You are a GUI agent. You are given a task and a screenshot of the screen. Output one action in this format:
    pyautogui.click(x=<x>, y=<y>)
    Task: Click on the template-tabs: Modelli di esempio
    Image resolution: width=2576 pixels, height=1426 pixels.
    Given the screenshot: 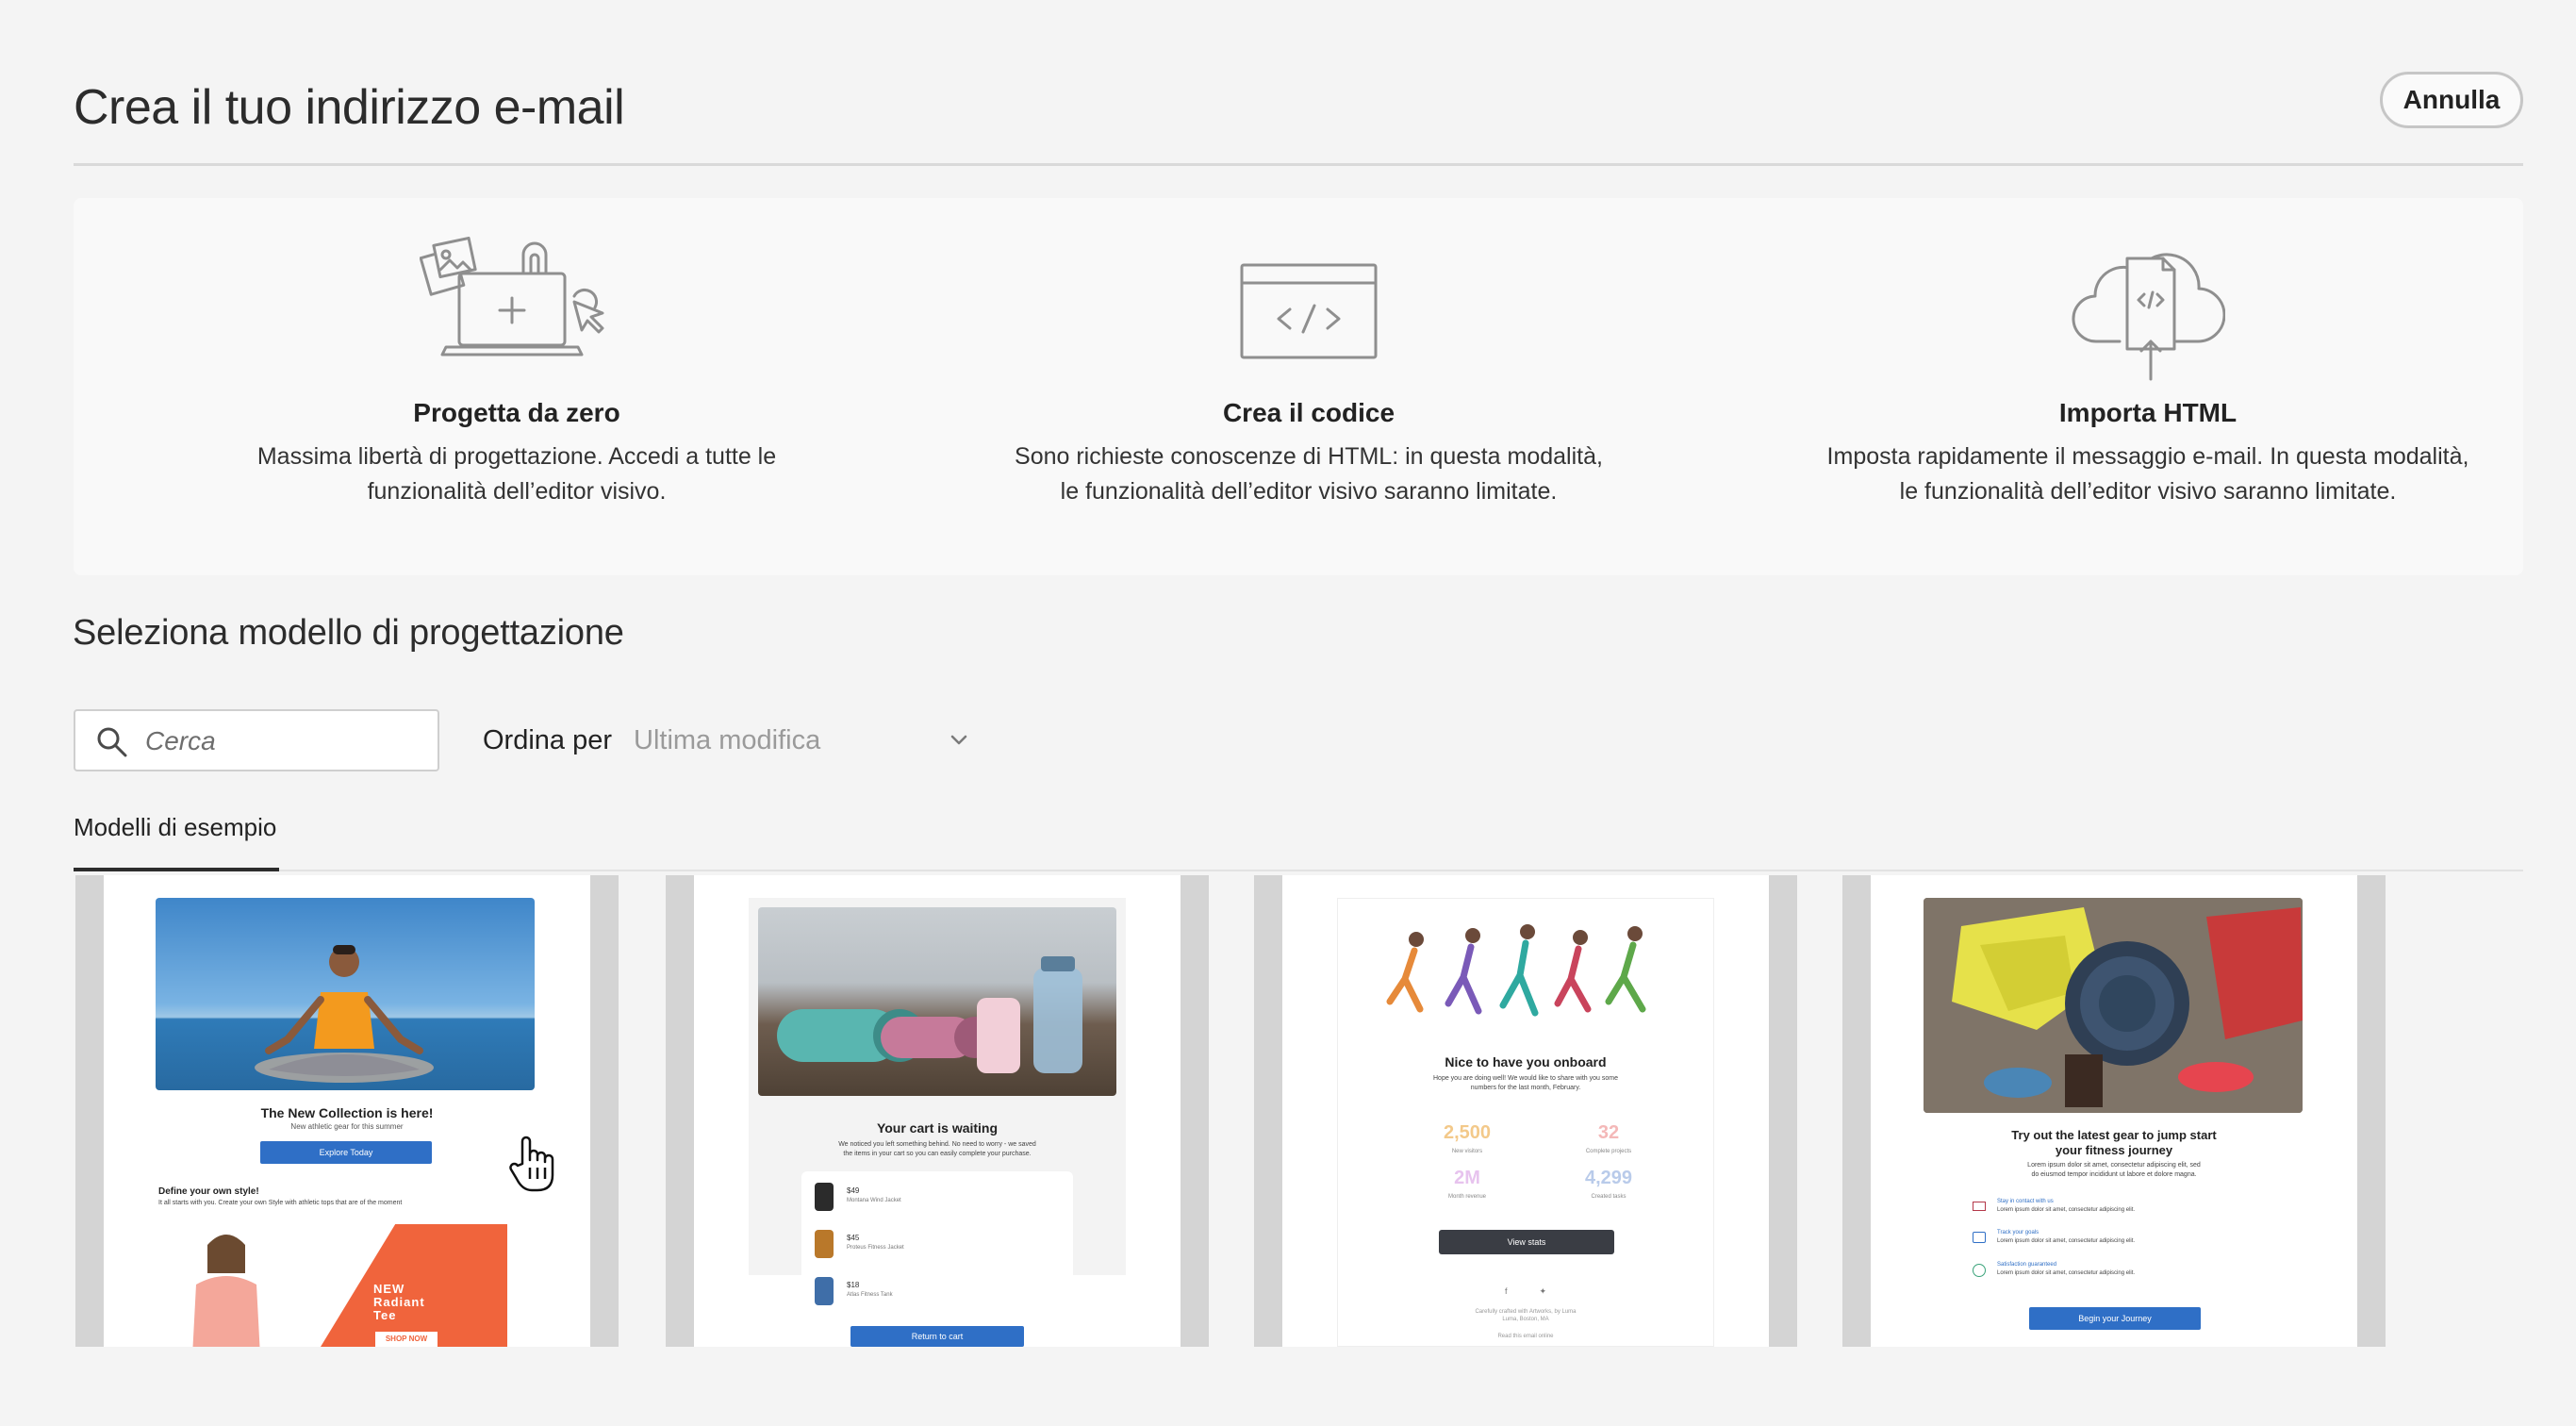 What is the action you would take?
    pyautogui.click(x=1298, y=838)
    